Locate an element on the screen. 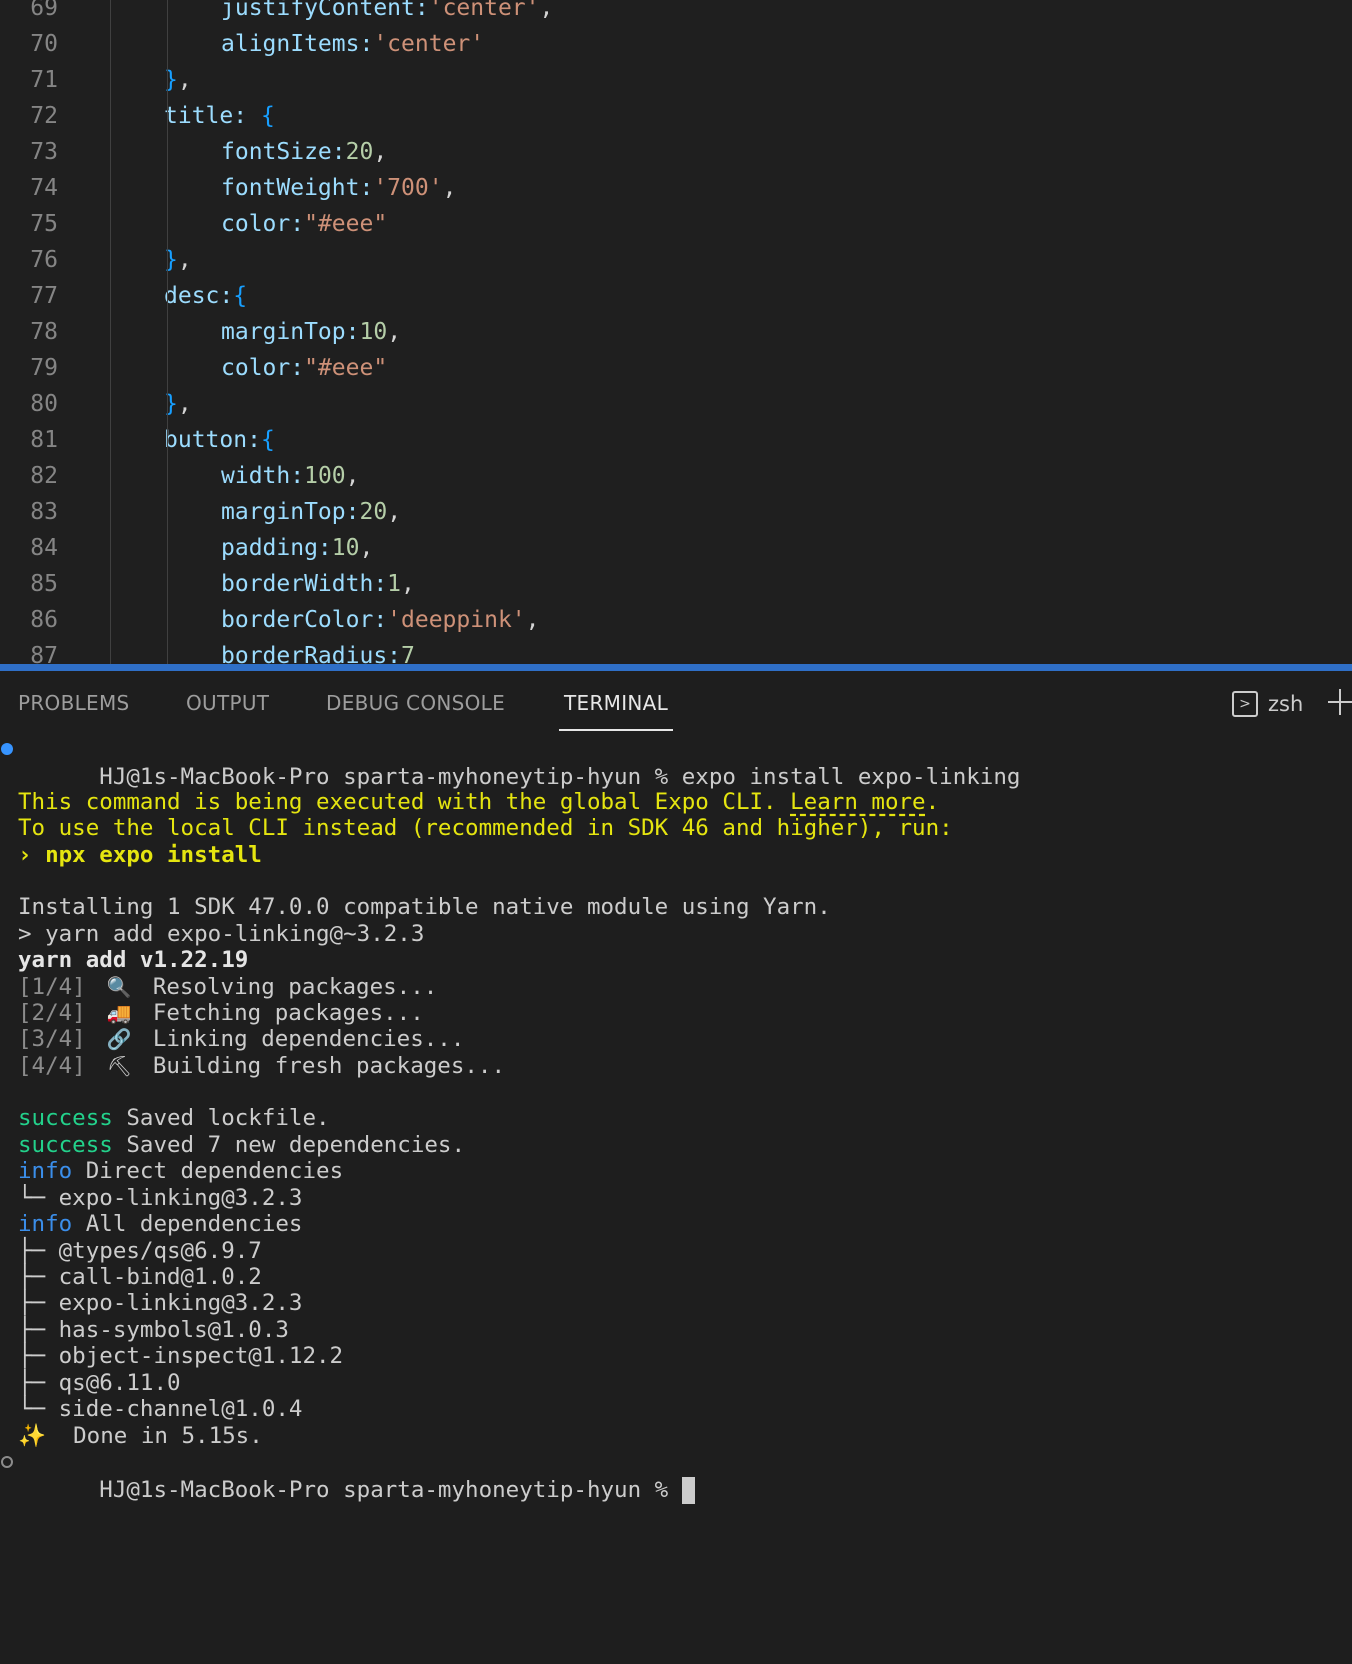 This screenshot has width=1352, height=1664. tab-terminal: TERMINAL is located at coordinates (616, 701).